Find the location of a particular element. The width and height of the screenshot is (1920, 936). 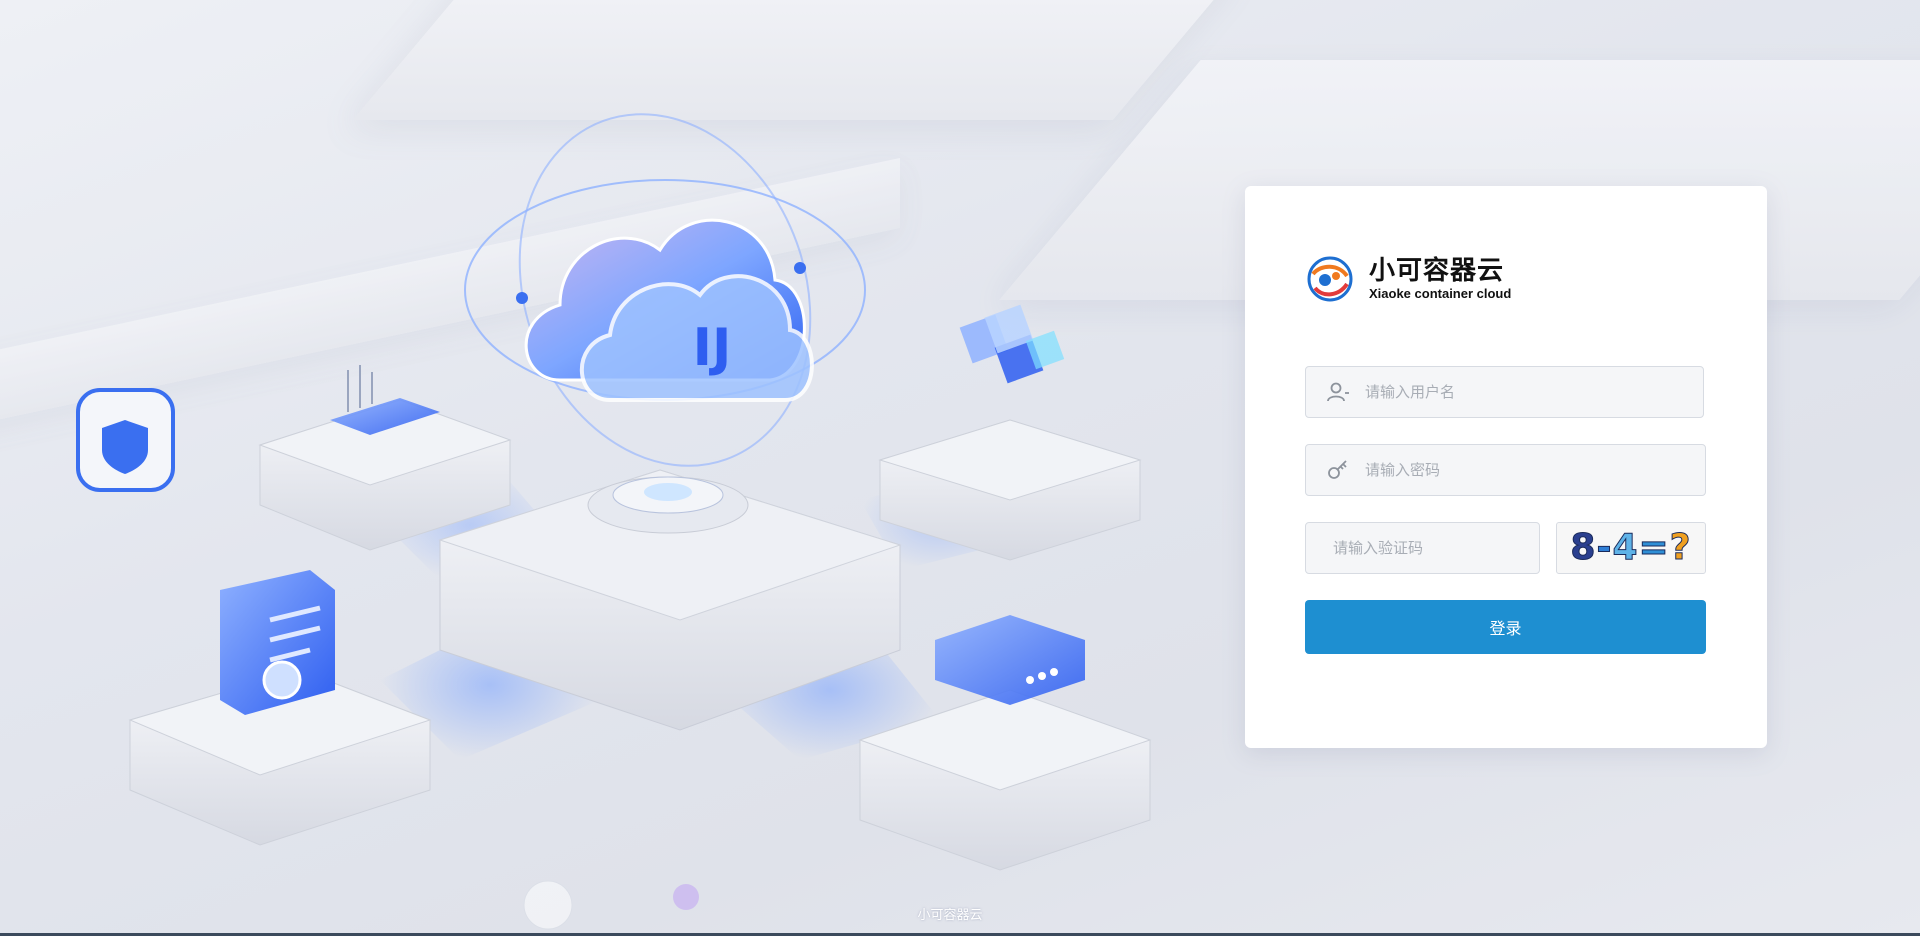

captcha-char: - is located at coordinates (1604, 547).